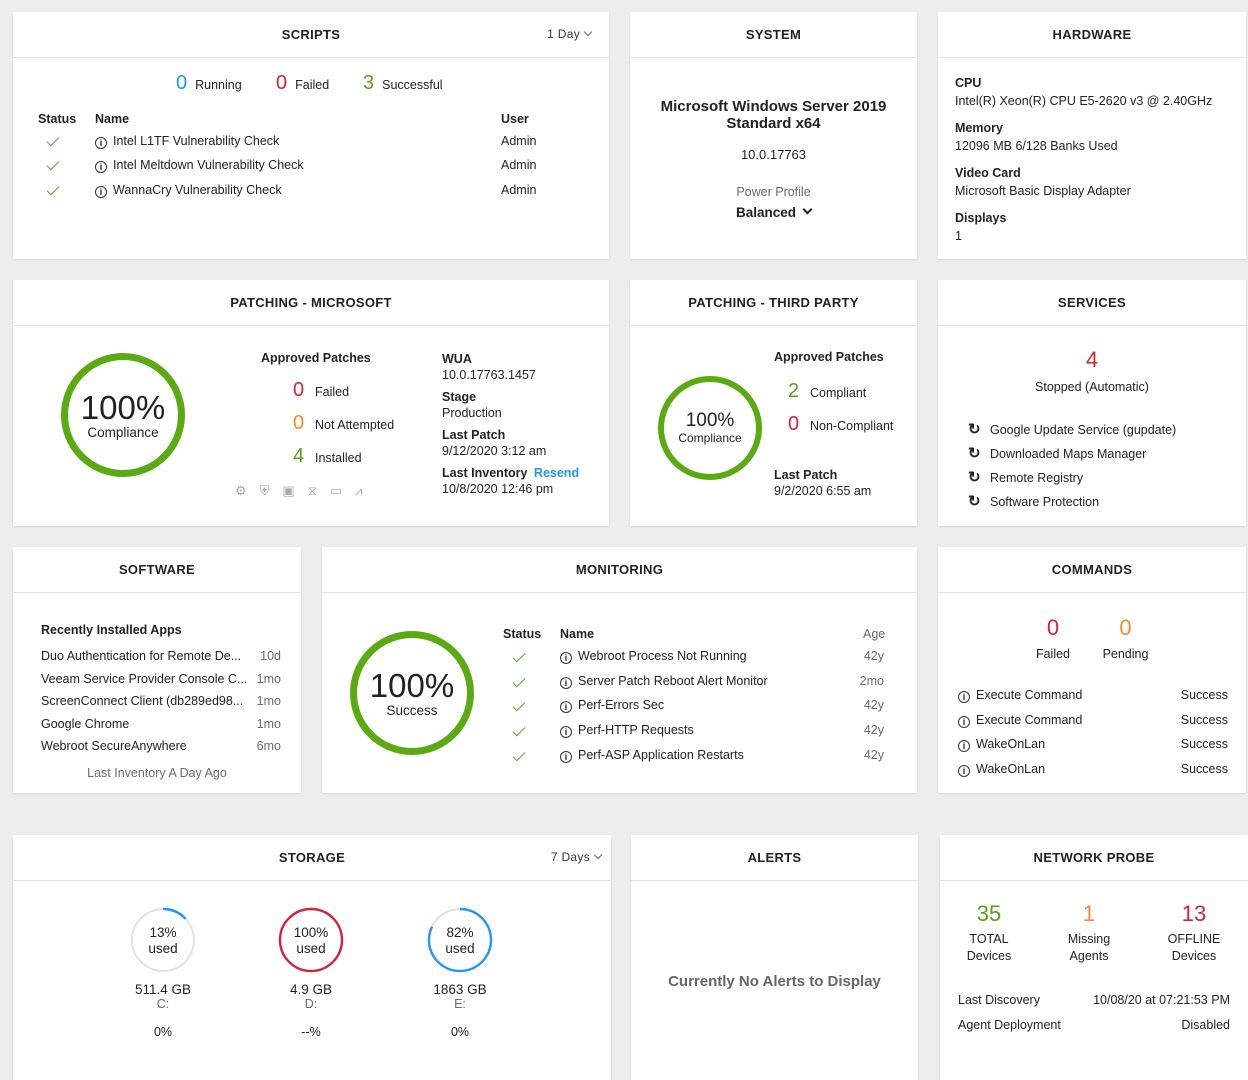  What do you see at coordinates (1125, 638) in the screenshot?
I see `commands-pending-stat: 0 Pending` at bounding box center [1125, 638].